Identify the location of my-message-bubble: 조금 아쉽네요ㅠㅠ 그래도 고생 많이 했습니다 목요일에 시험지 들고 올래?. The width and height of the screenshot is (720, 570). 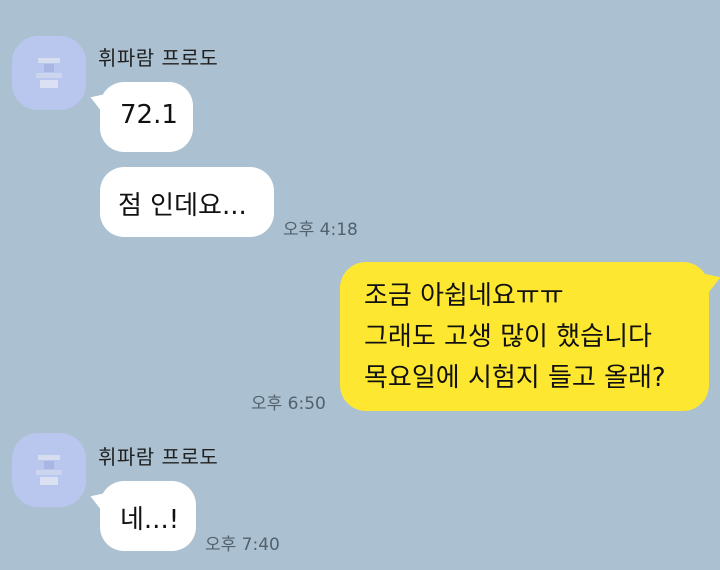
(524, 336).